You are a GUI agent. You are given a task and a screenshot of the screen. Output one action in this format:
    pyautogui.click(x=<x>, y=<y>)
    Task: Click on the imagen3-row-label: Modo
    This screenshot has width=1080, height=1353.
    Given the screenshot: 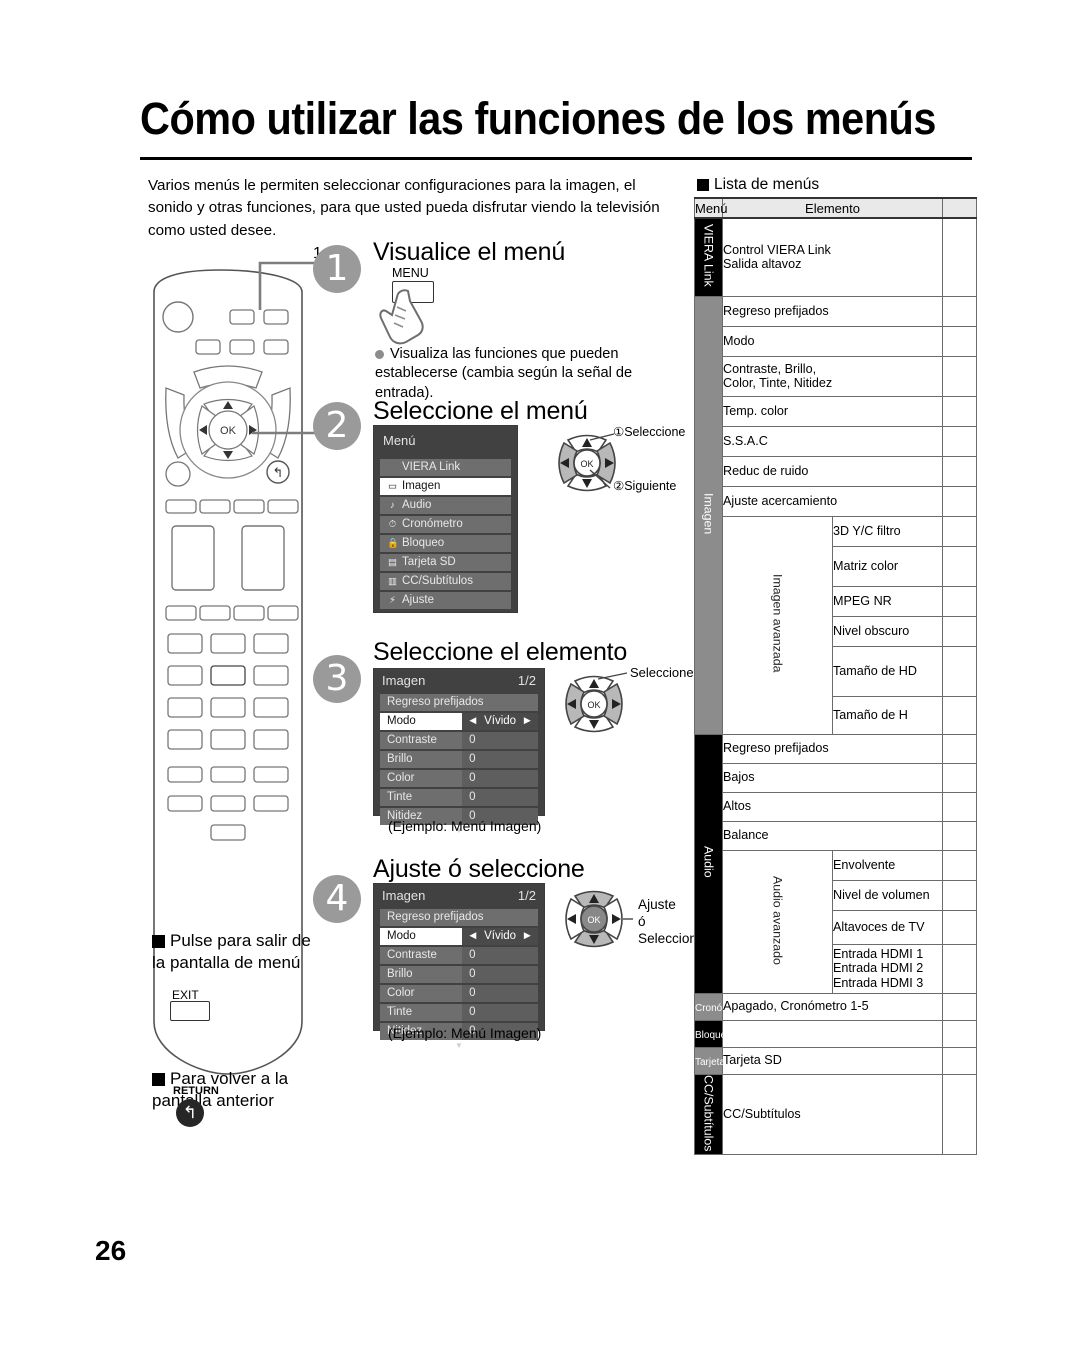 What is the action you would take?
    pyautogui.click(x=421, y=721)
    